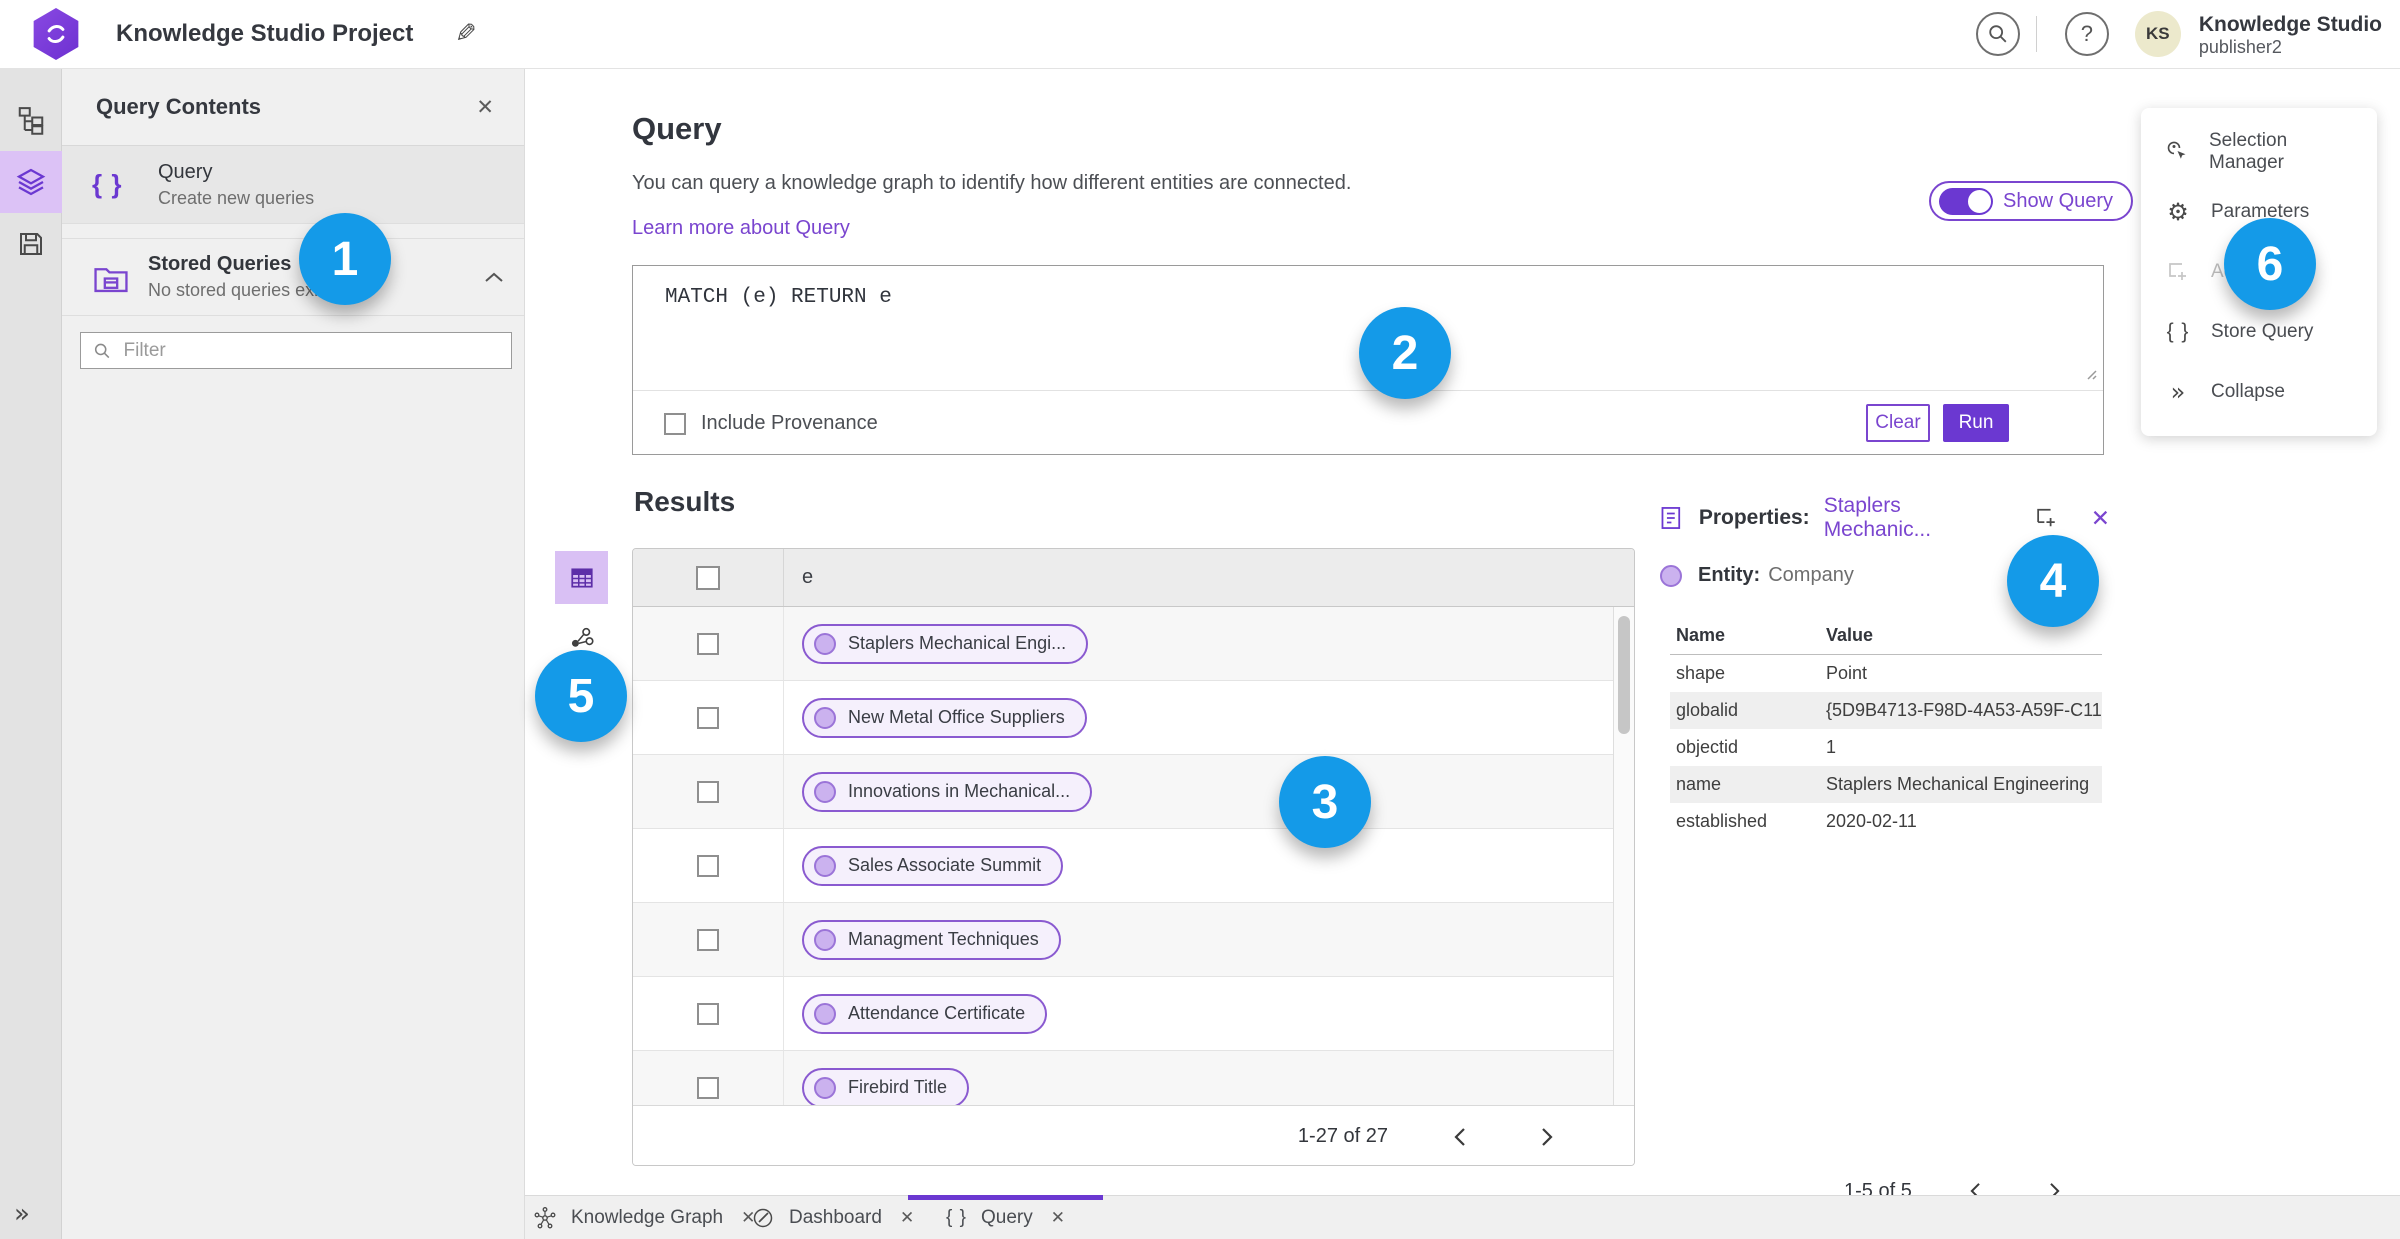 The image size is (2400, 1239). Describe the element at coordinates (2090, 373) in the screenshot. I see `resize-handle-icon` at that location.